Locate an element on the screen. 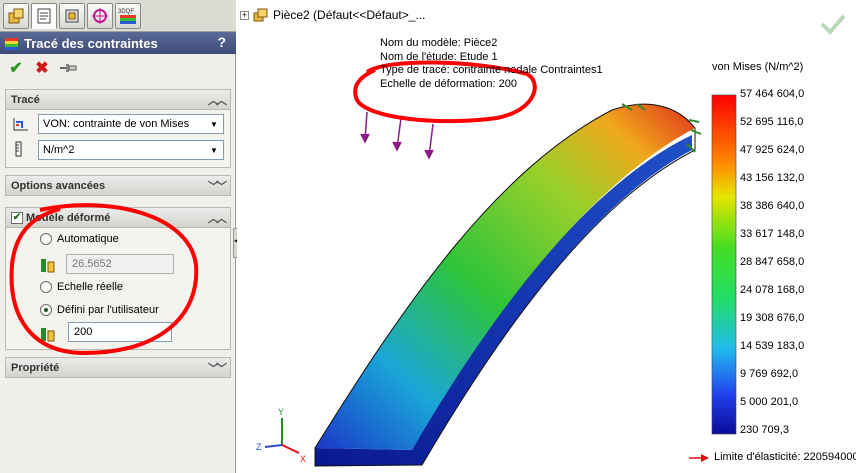  propertymanager-icon is located at coordinates (44, 16).